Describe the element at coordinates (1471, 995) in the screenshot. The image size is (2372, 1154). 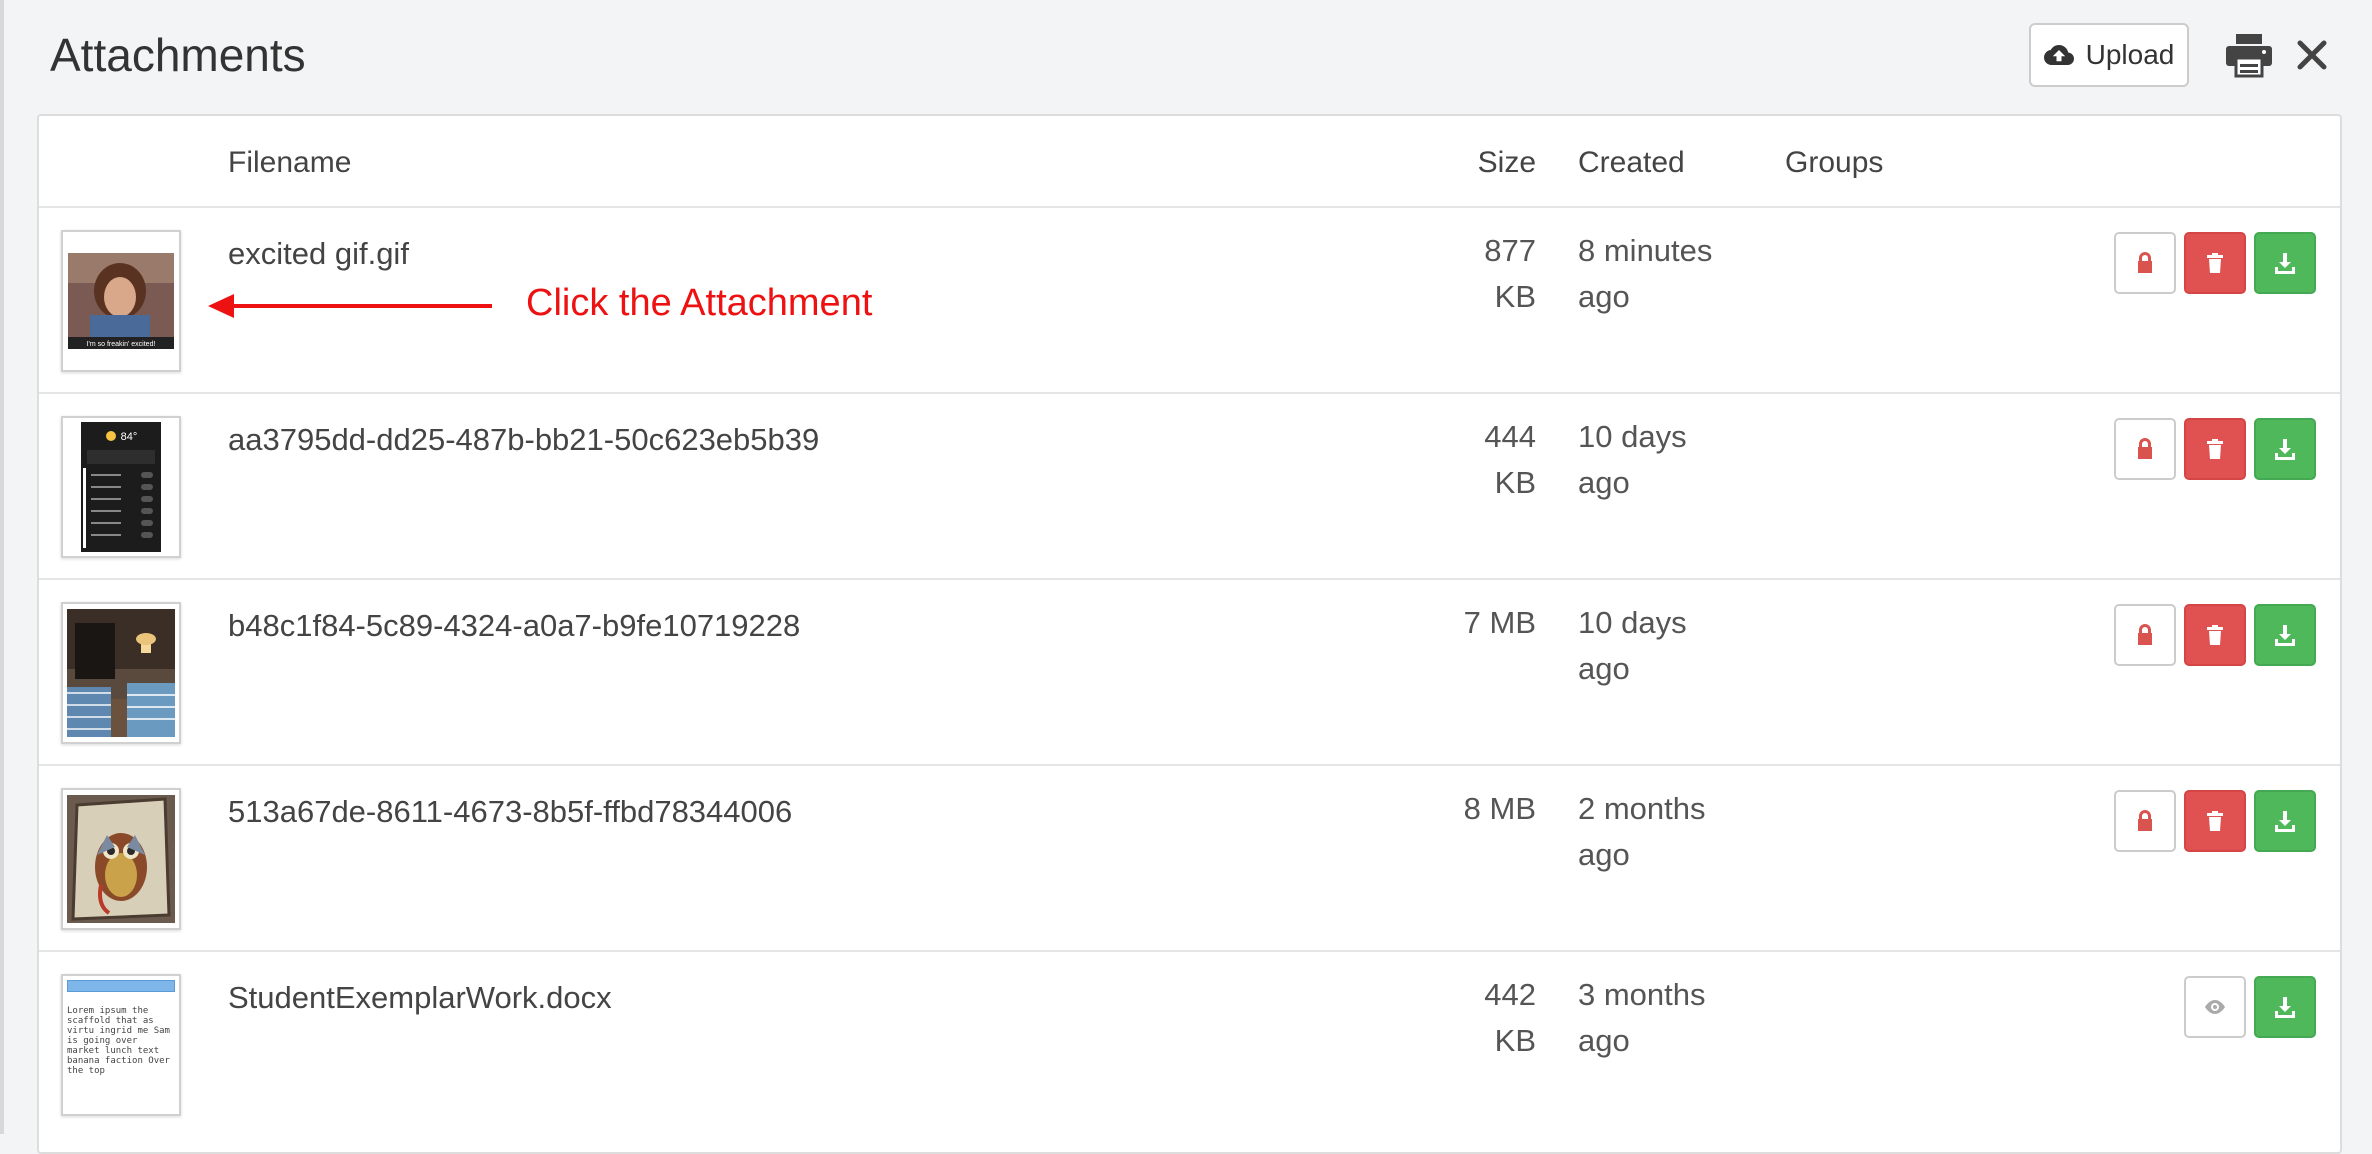
I see `size-value: 442` at that location.